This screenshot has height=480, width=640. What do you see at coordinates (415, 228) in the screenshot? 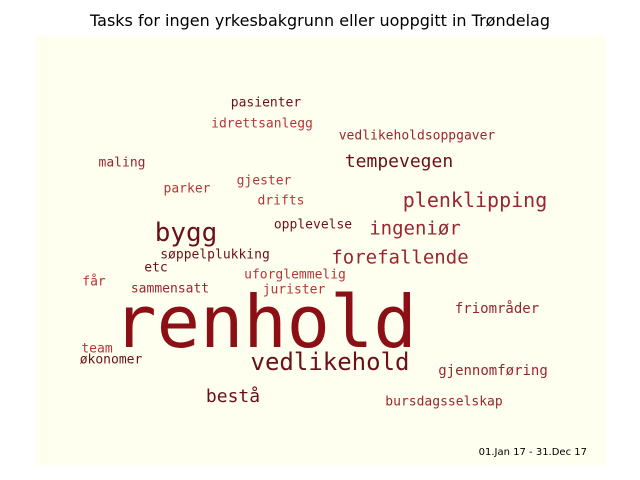
I see `word-ingeniør: ingeniør` at bounding box center [415, 228].